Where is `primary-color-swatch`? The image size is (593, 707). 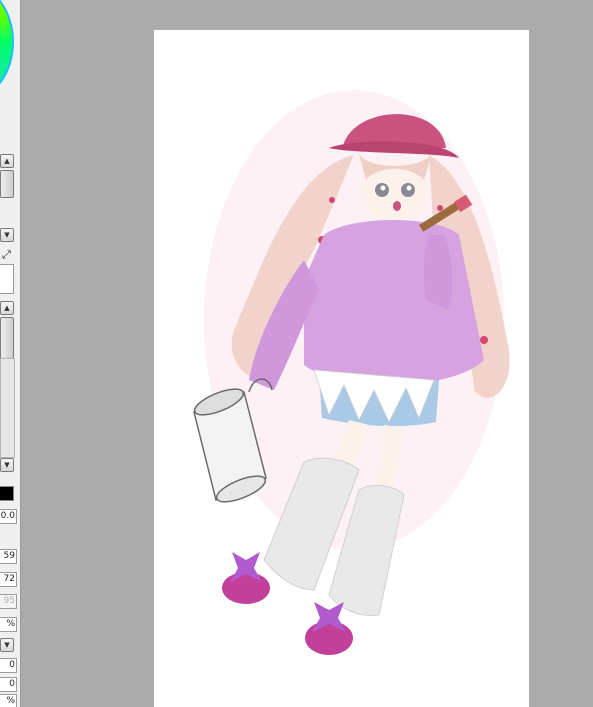 primary-color-swatch is located at coordinates (7, 493).